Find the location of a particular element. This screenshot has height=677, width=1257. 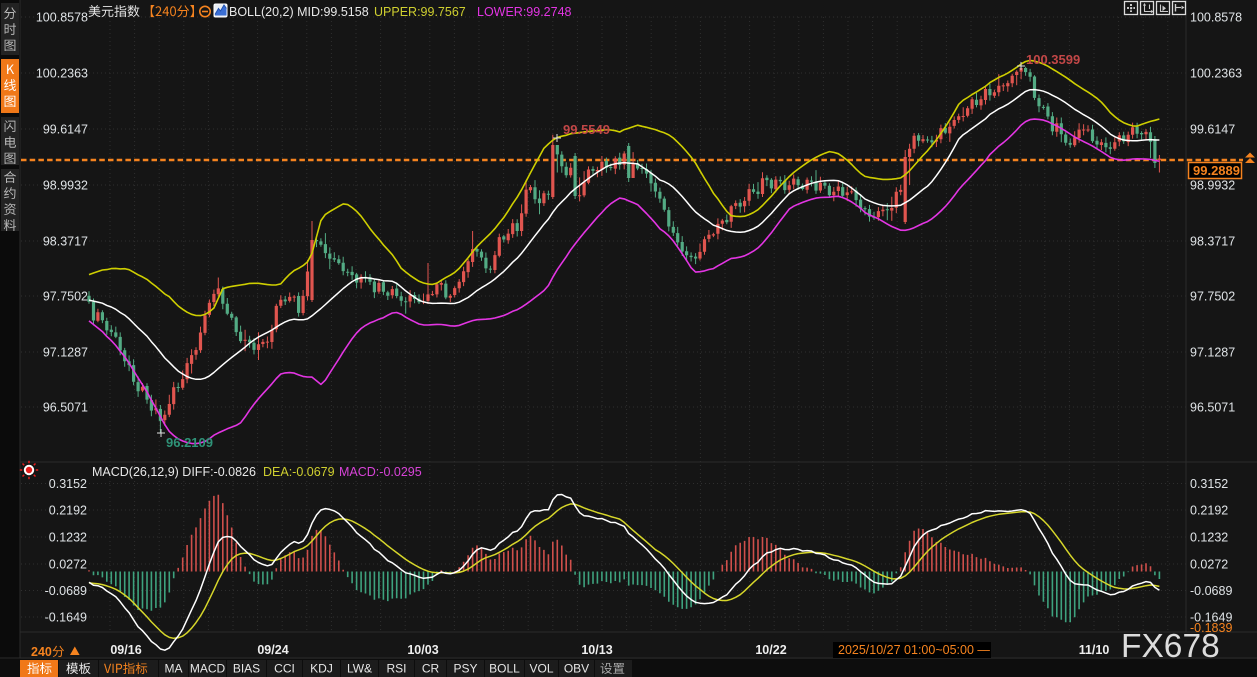

svg-text: 09/16 is located at coordinates (125, 650).